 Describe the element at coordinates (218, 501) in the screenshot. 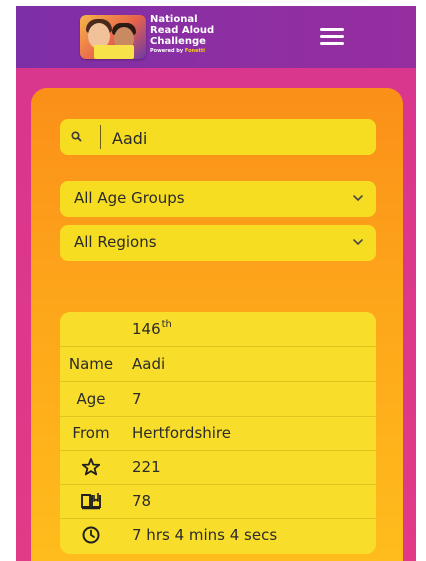

I see `books-row: 78` at that location.